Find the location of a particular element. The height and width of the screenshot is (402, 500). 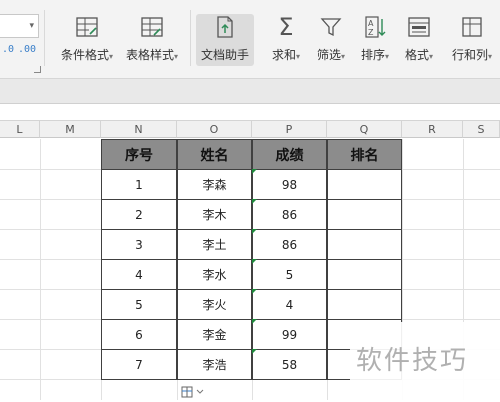

font-size-combo: ▾ is located at coordinates (19, 26).